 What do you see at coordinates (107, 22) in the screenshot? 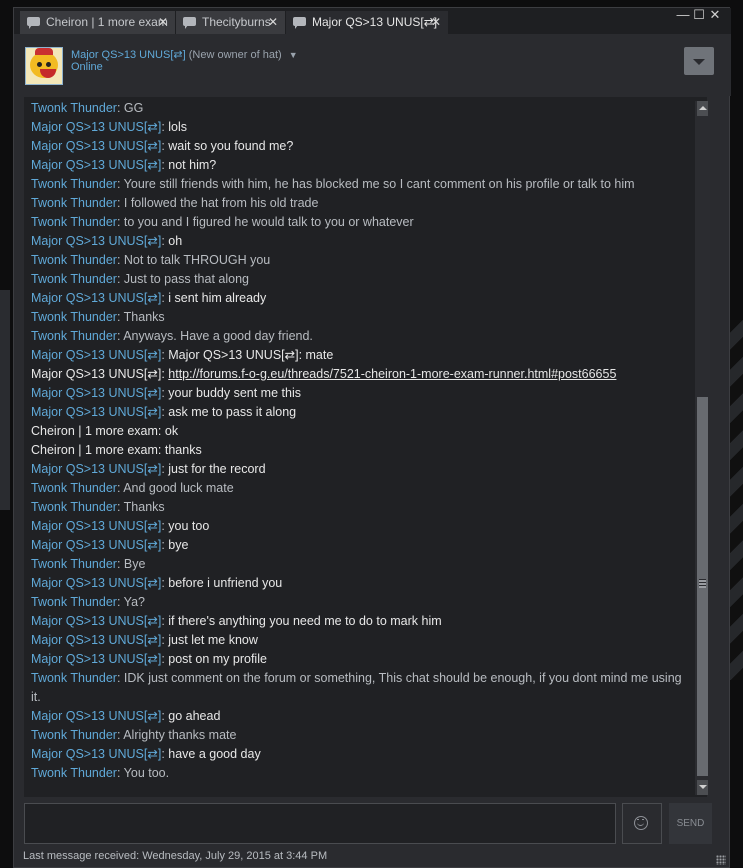
I see `tab-label: Cheiron | 1 more exam` at bounding box center [107, 22].